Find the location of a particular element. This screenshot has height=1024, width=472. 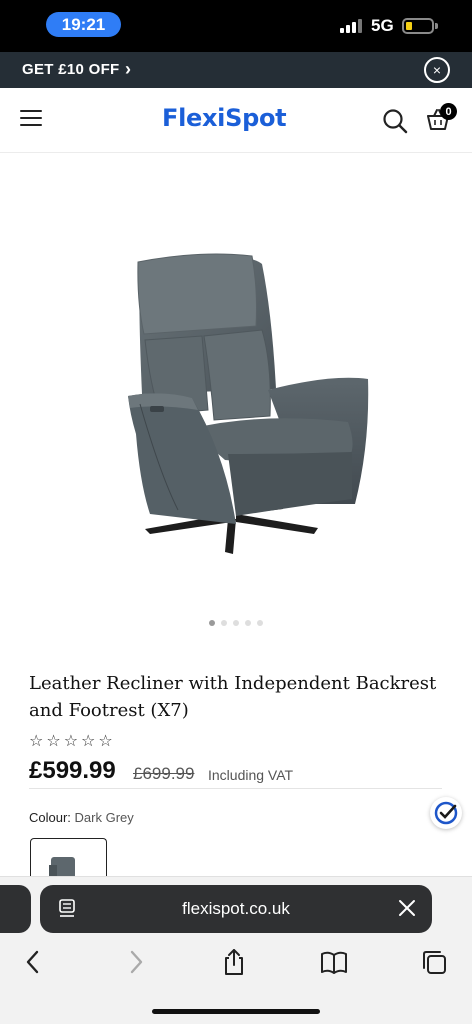

site-header: FlexiSpot is located at coordinates (236, 120).